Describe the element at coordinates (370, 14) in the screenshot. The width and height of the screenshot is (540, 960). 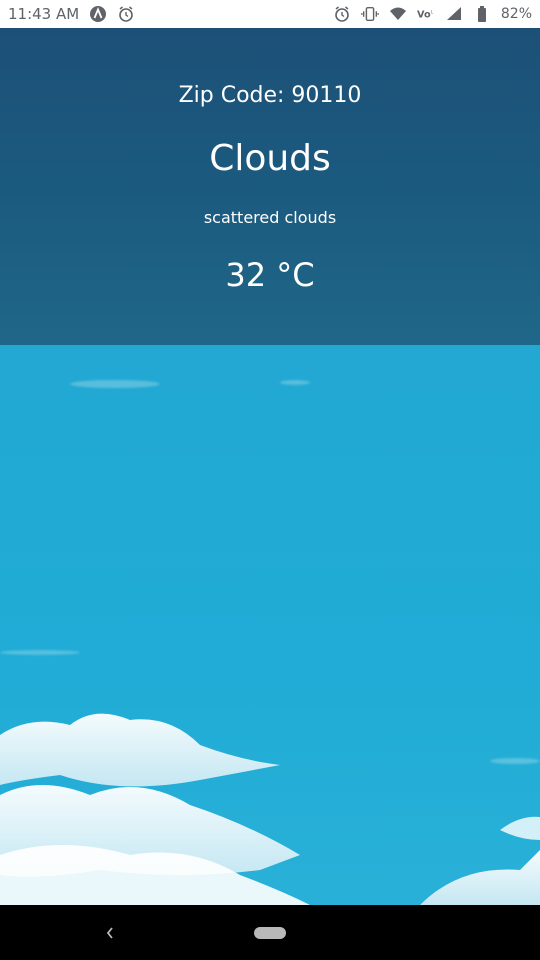
I see `vibrate-icon` at that location.